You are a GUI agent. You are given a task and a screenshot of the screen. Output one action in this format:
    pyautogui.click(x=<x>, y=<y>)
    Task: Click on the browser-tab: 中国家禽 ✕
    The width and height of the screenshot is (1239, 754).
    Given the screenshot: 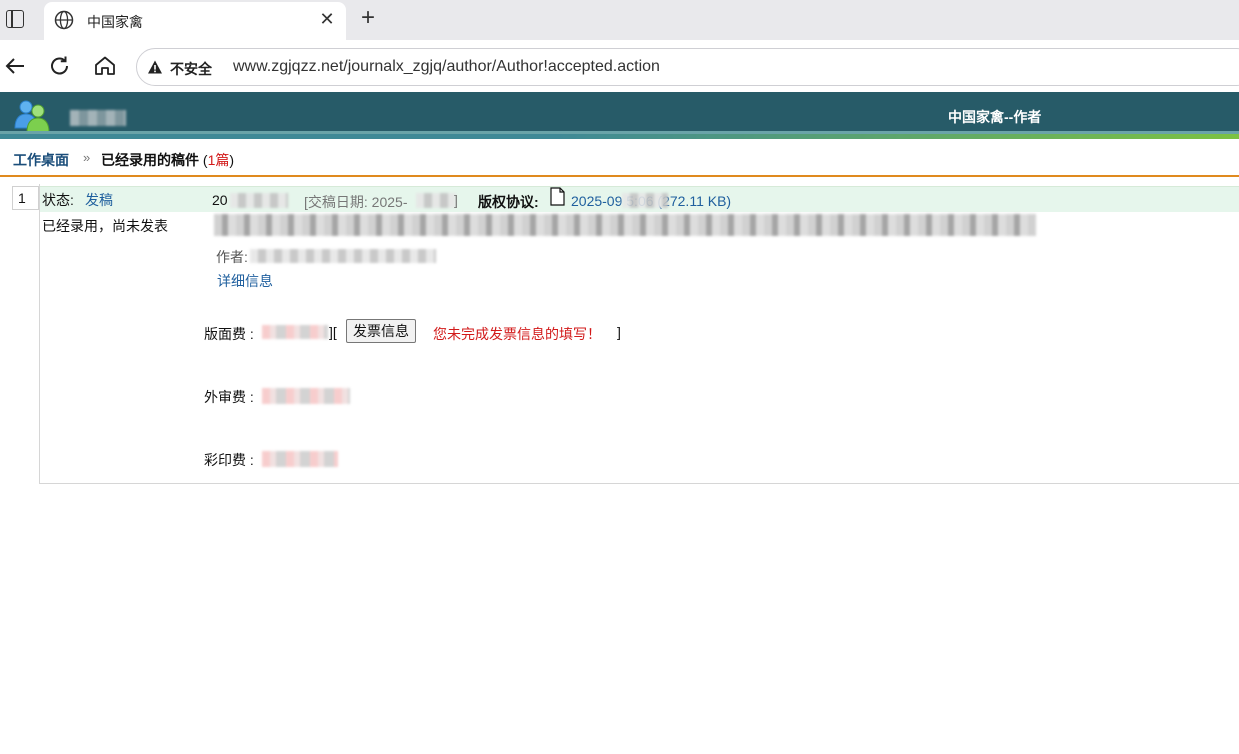 What is the action you would take?
    pyautogui.click(x=195, y=21)
    